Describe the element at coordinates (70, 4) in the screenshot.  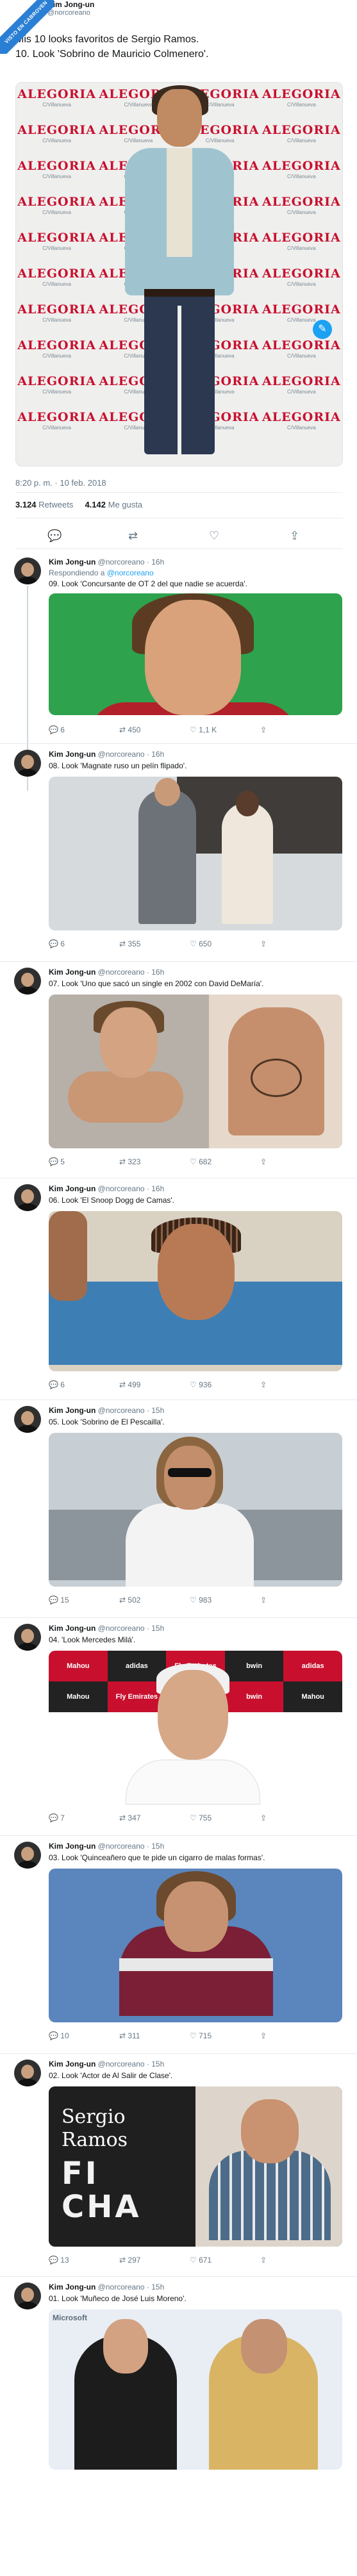
I see `author-name: Kim Jong-un` at that location.